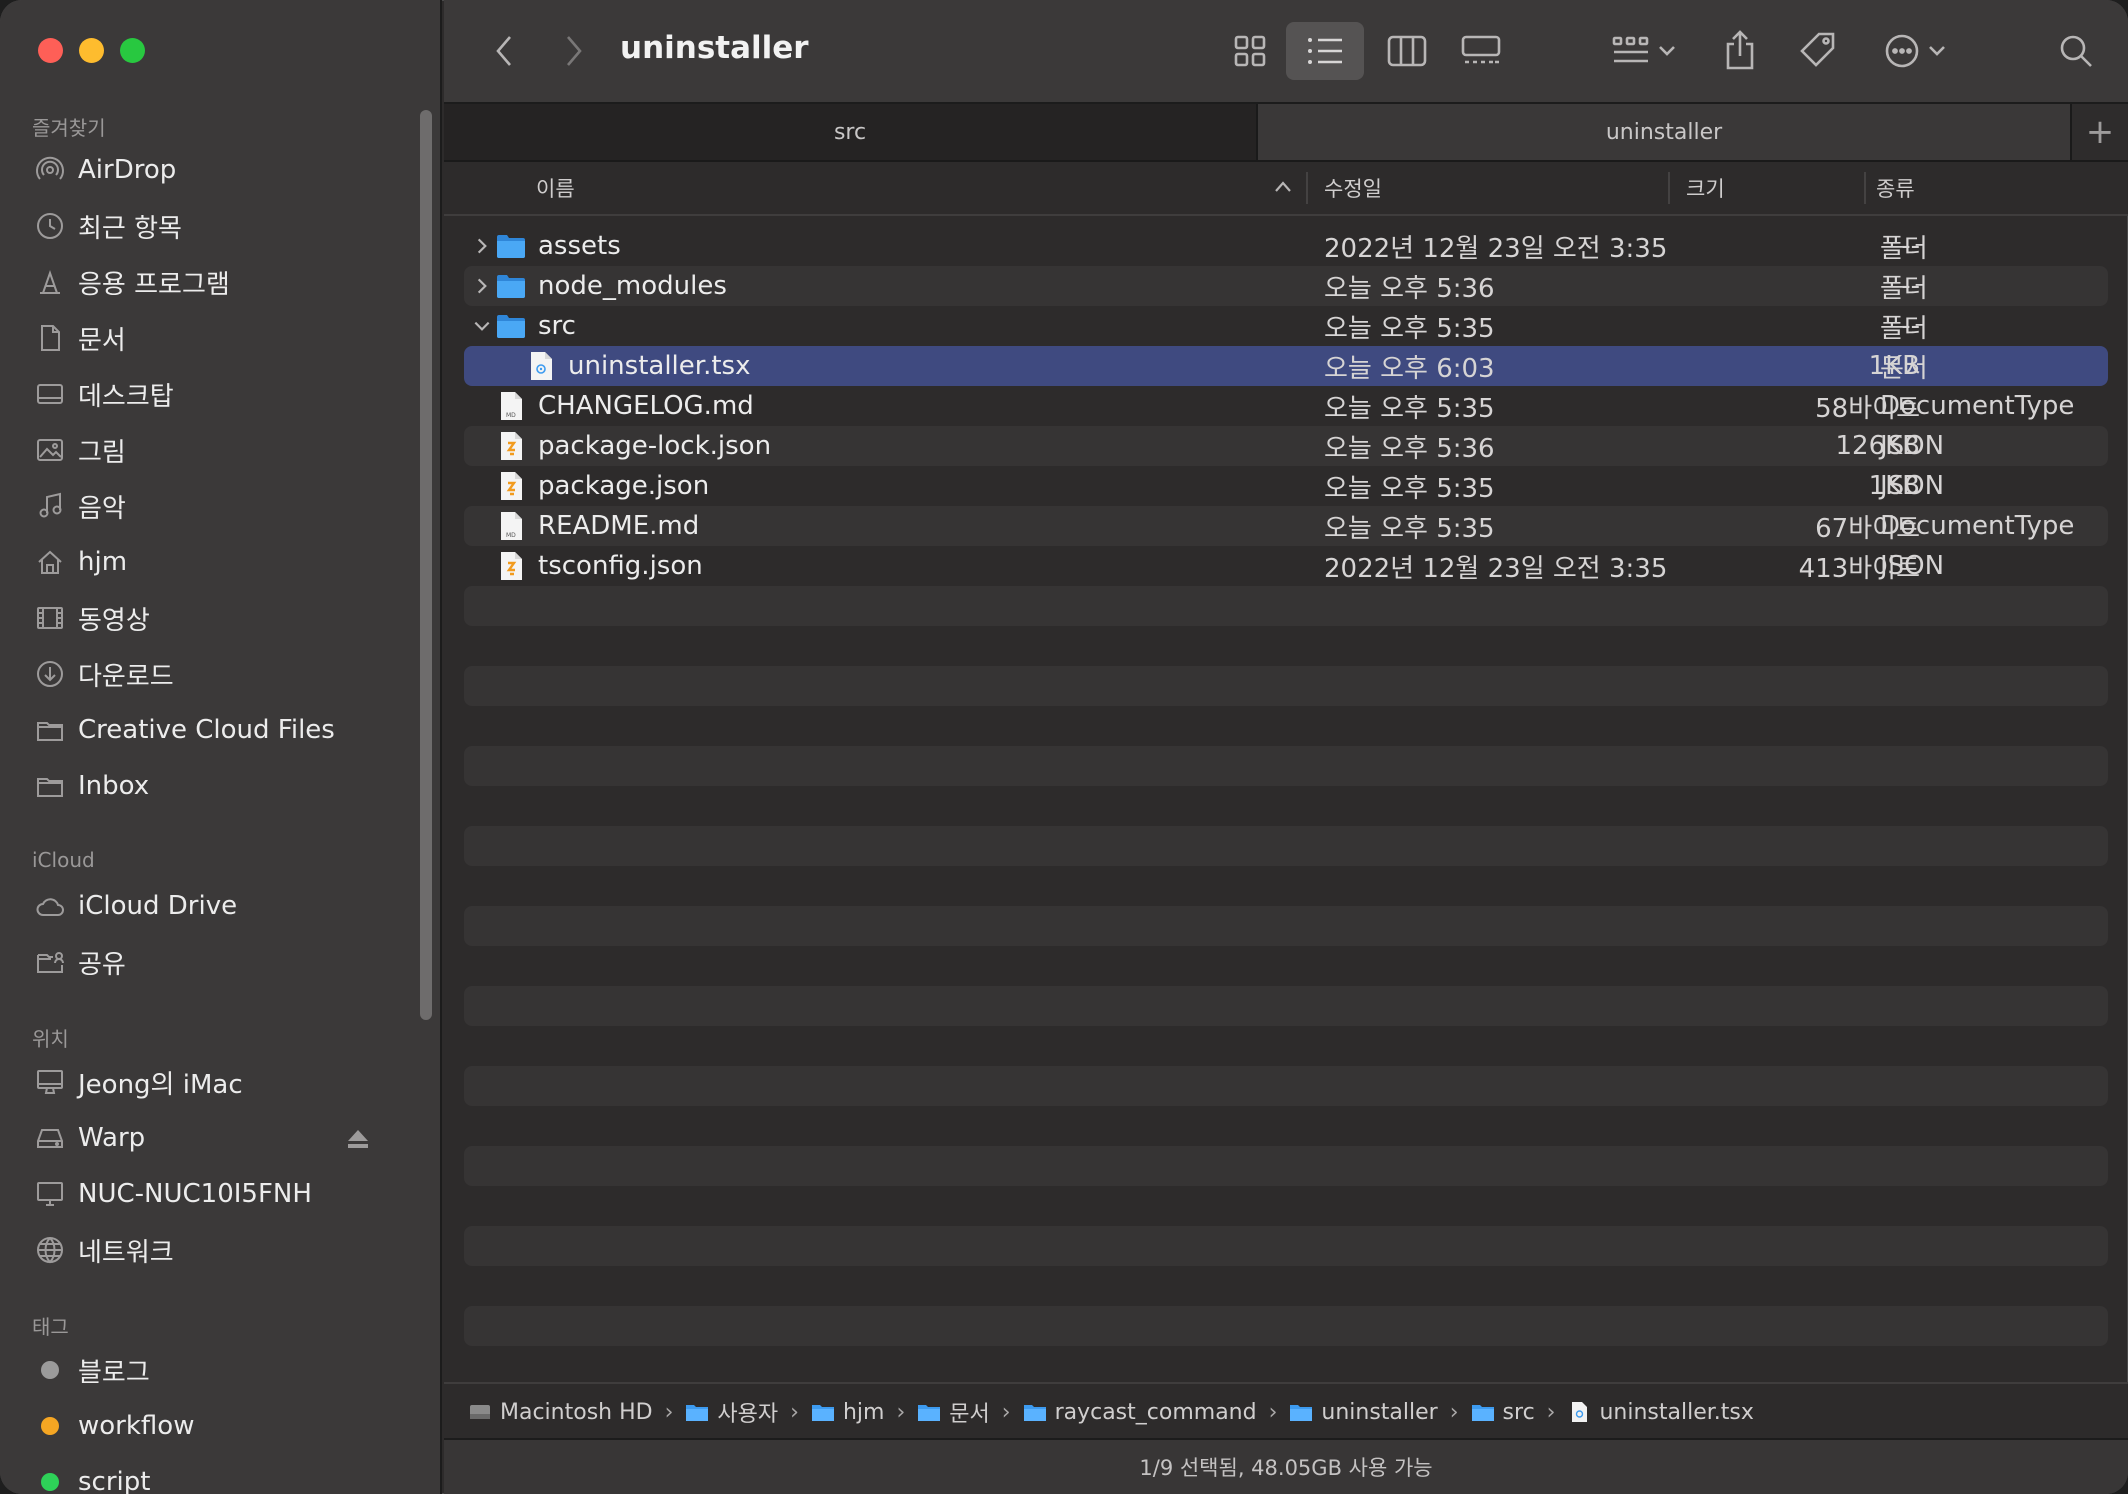  I want to click on folder-row: node_modules 오늘 오후 5:36 -- 폴더, so click(1286, 286).